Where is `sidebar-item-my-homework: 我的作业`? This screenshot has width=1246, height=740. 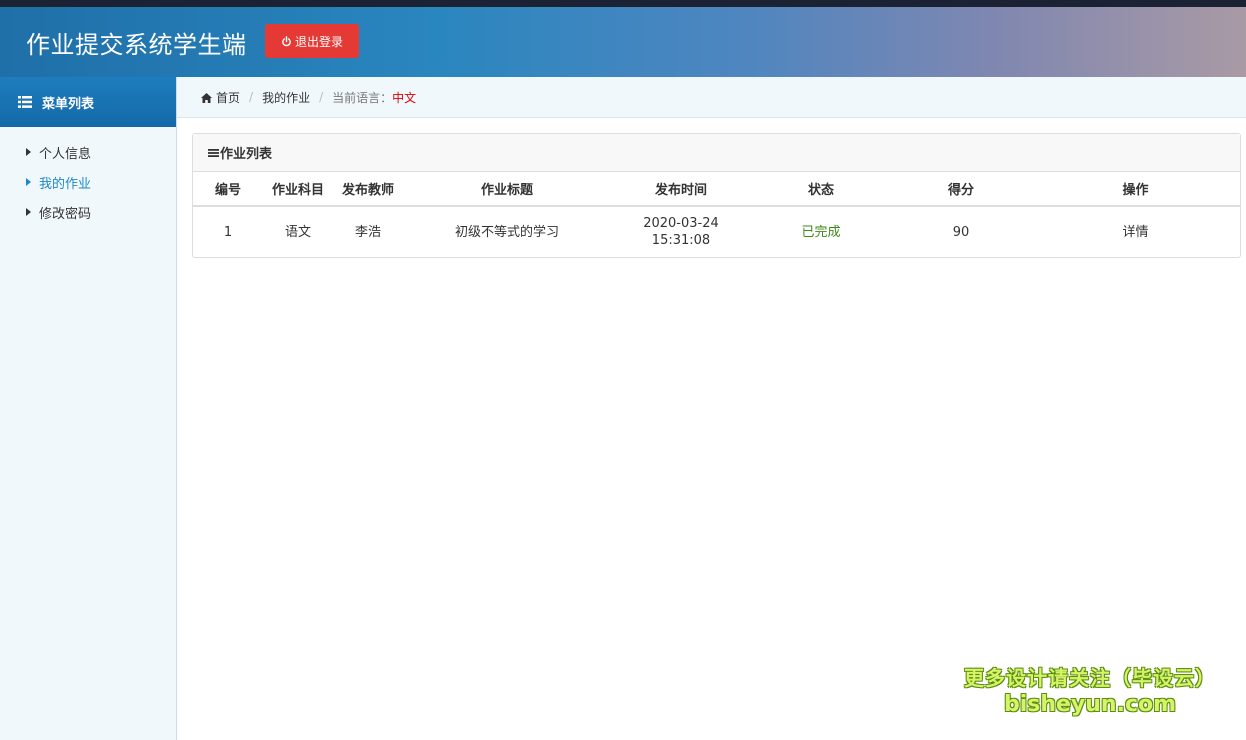 sidebar-item-my-homework: 我的作业 is located at coordinates (88, 182).